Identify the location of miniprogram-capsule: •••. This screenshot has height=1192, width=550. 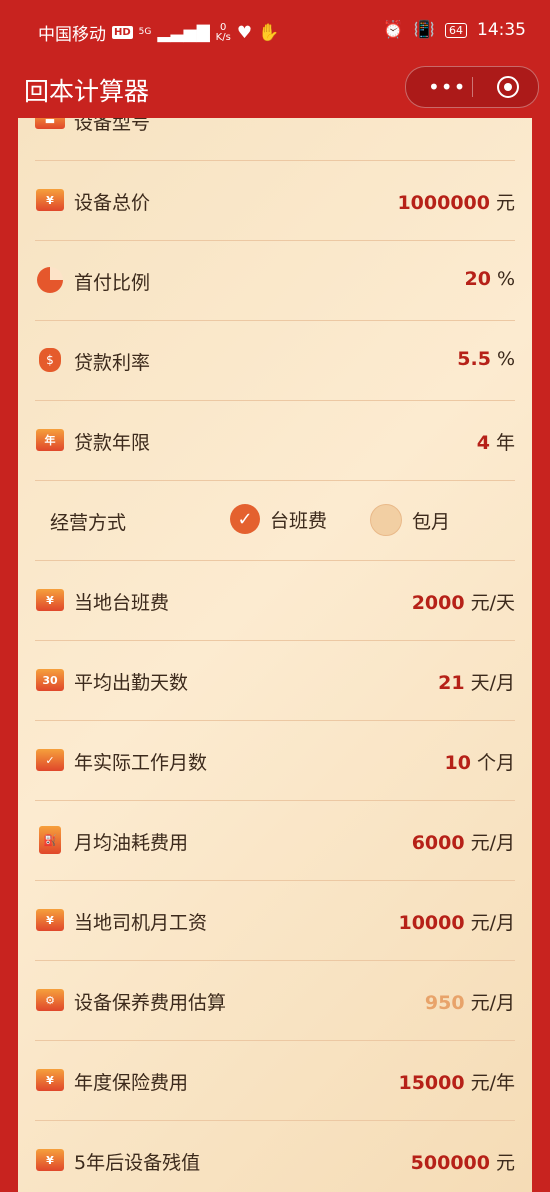
(472, 87).